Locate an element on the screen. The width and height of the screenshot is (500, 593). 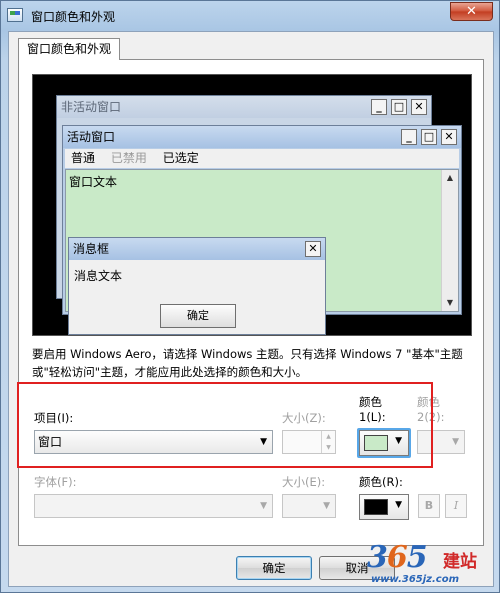
message-box-preview: 消息框 ✕ 消息文本 确定 is located at coordinates (197, 286).